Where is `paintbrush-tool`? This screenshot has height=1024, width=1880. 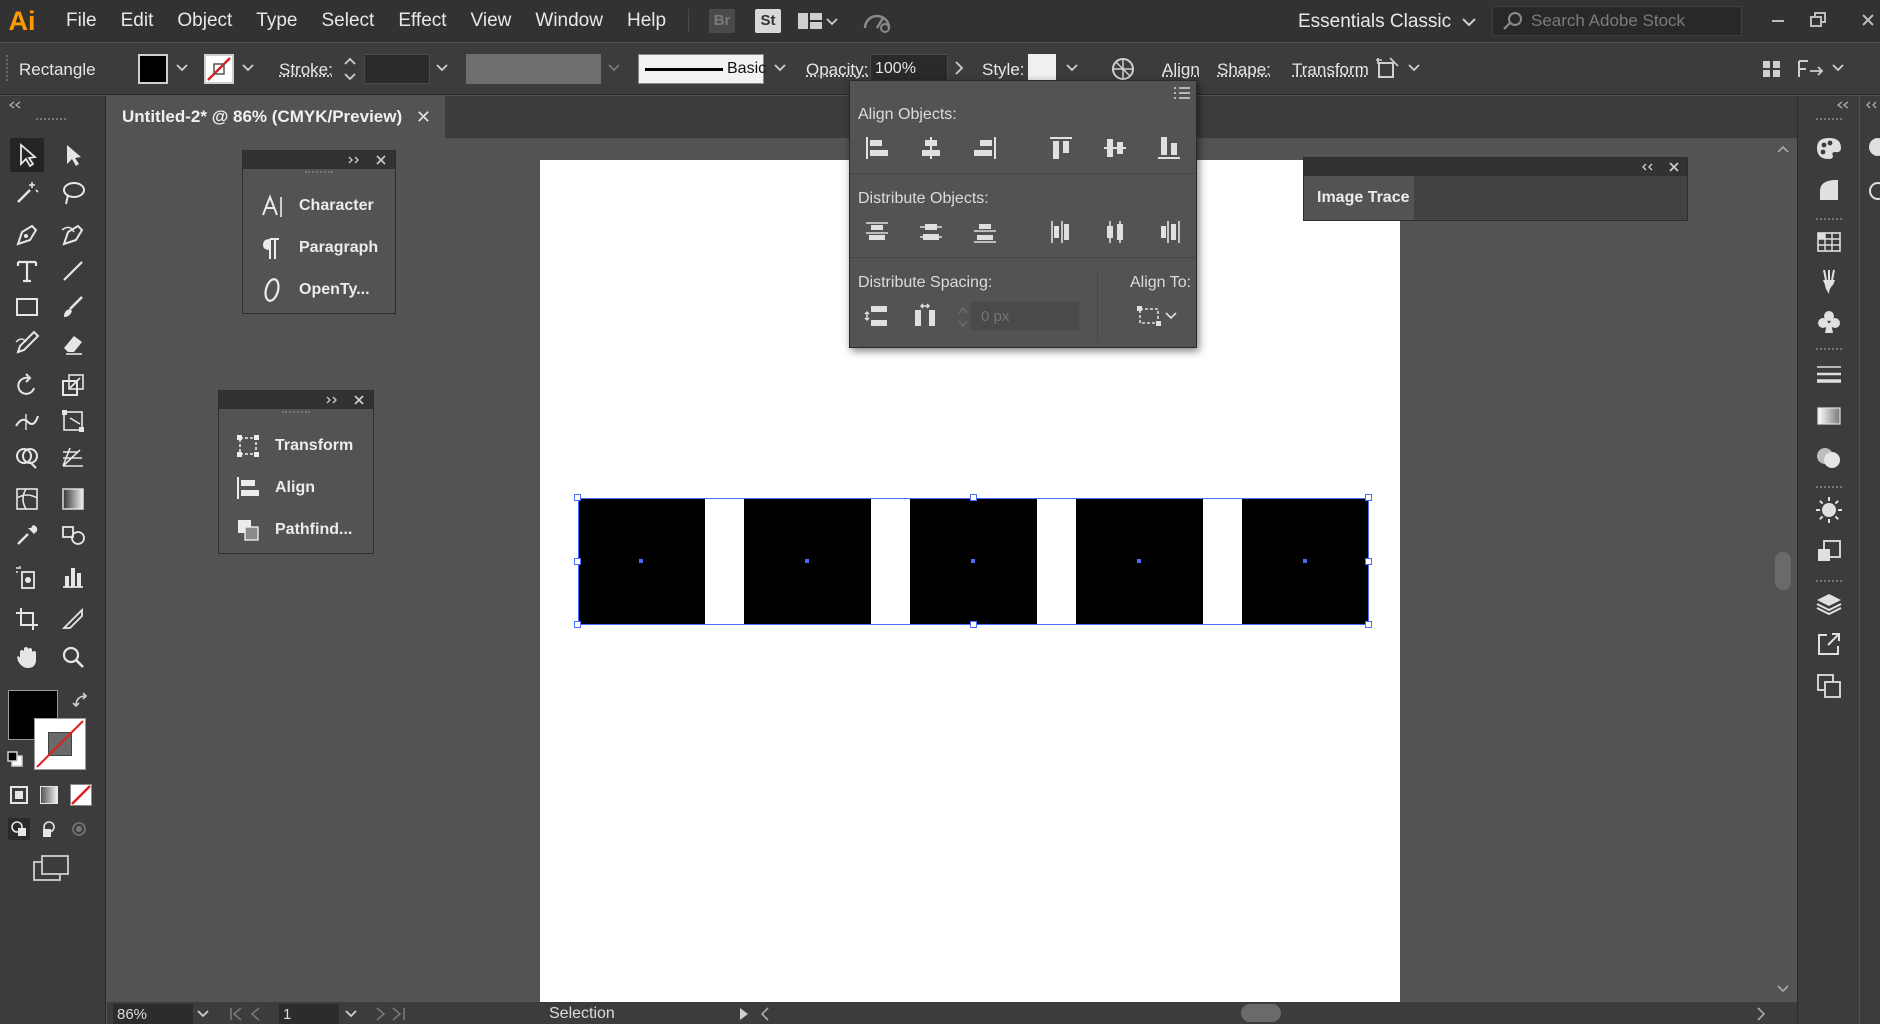 paintbrush-tool is located at coordinates (73, 307).